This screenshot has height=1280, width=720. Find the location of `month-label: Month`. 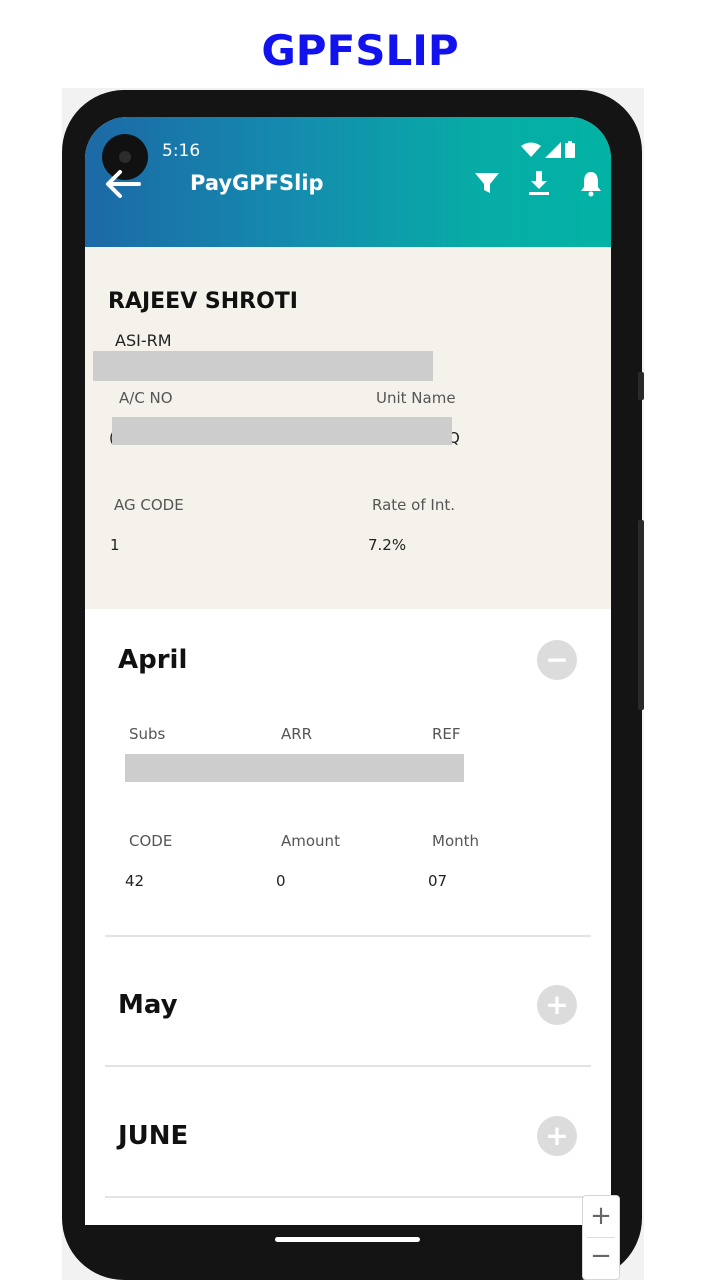

month-label: Month is located at coordinates (456, 841).